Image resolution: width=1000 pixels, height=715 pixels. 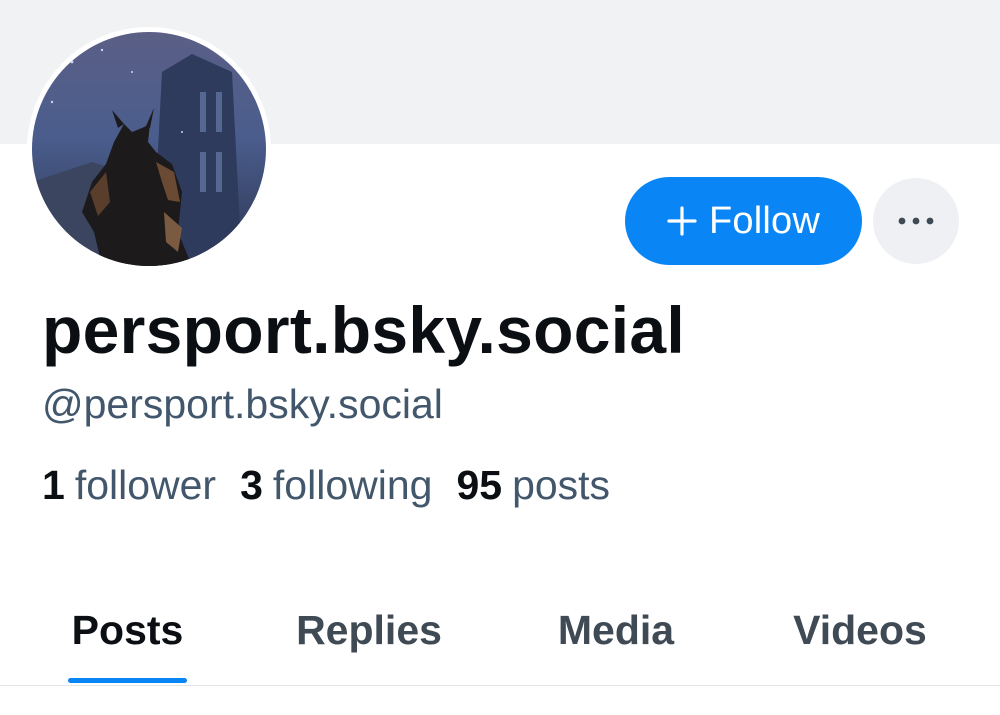 I want to click on following-count: 3, so click(x=251, y=485).